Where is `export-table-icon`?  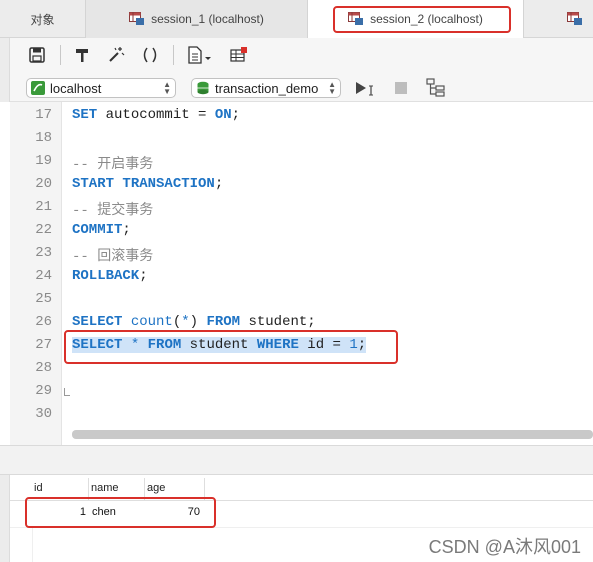
export-table-icon is located at coordinates (238, 54).